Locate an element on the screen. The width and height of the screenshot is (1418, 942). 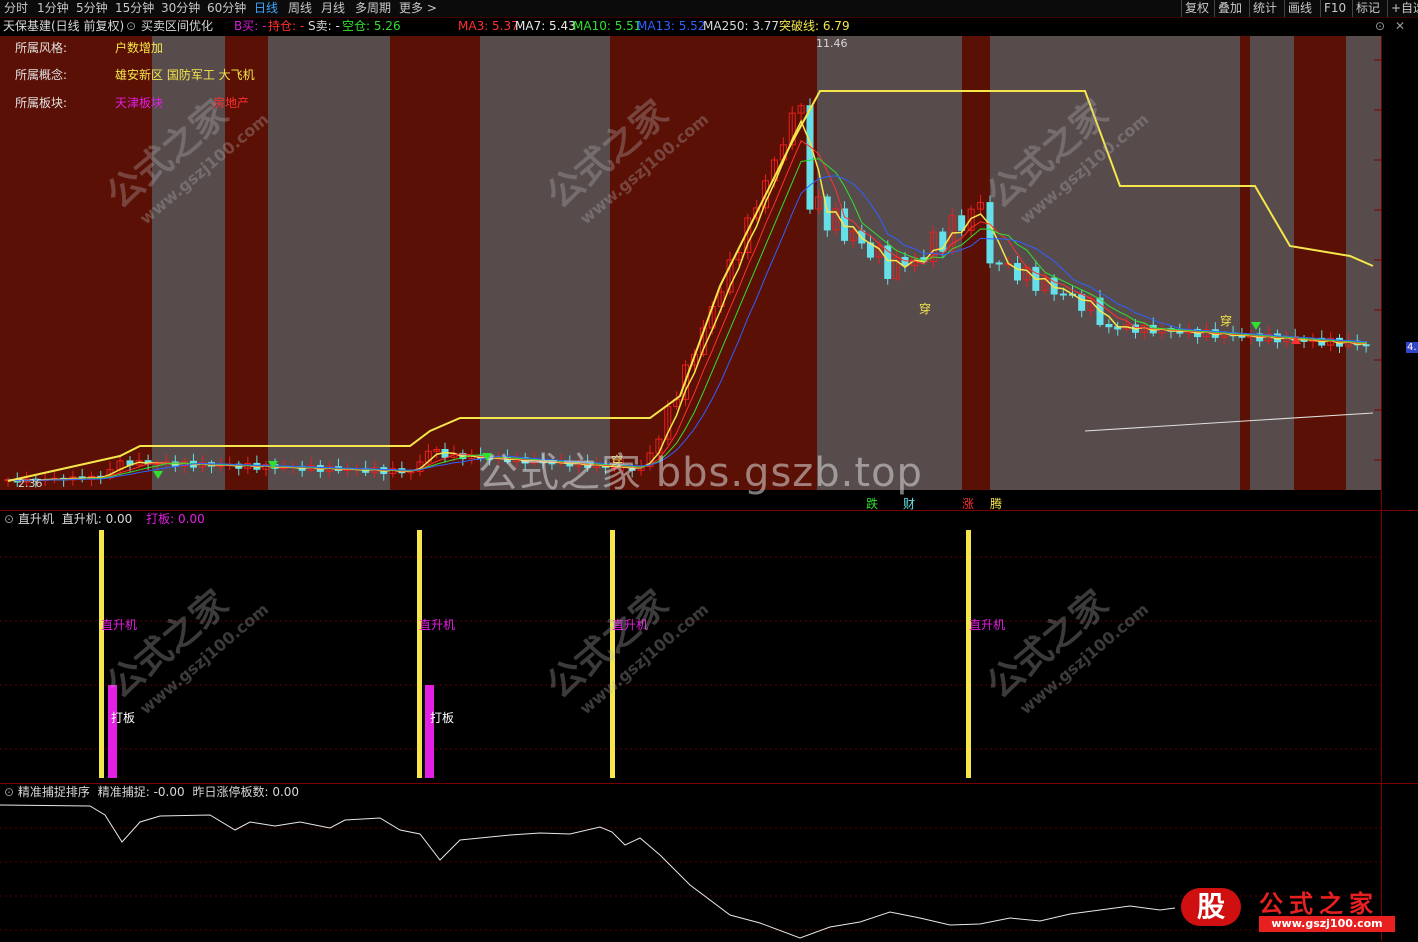
tab-30min: 30分钟 is located at coordinates (180, 8).